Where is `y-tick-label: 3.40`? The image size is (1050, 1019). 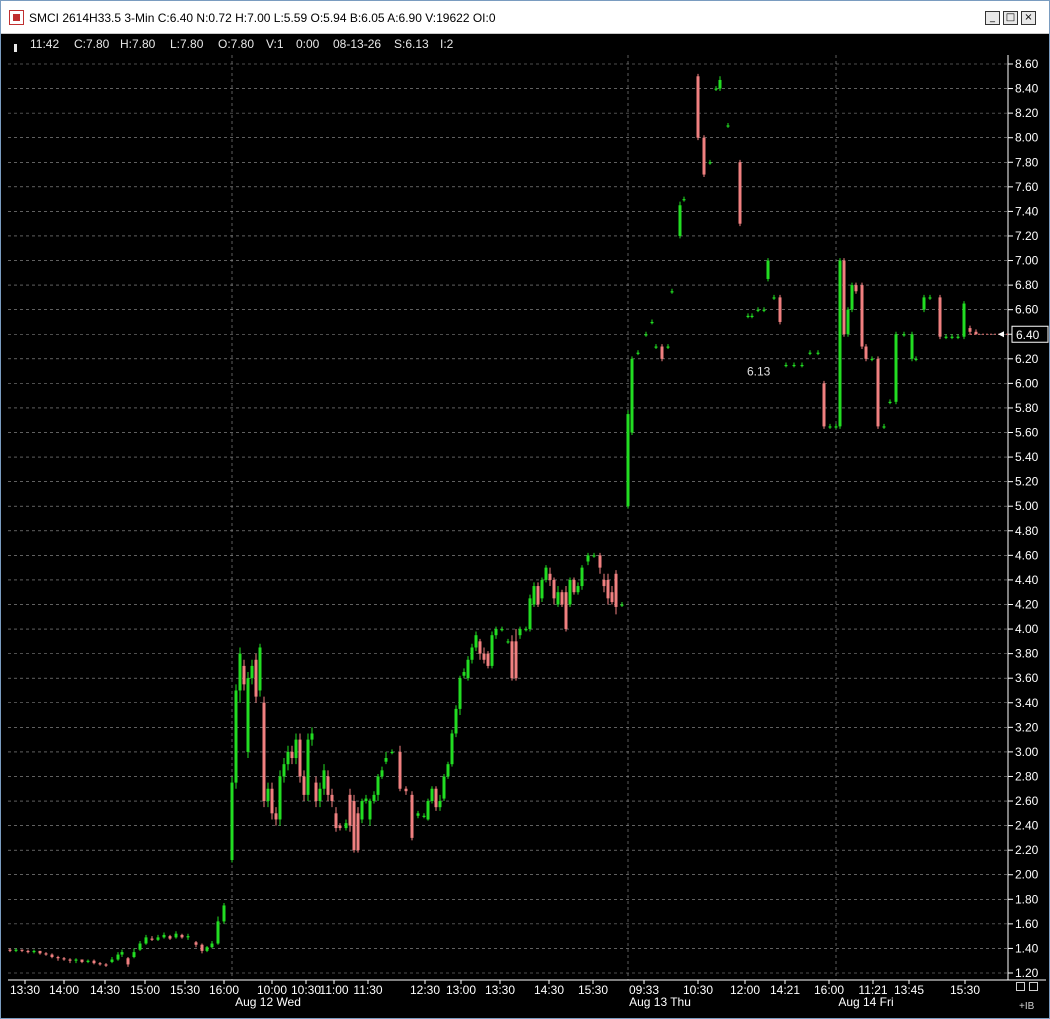
y-tick-label: 3.40 is located at coordinates (1027, 703).